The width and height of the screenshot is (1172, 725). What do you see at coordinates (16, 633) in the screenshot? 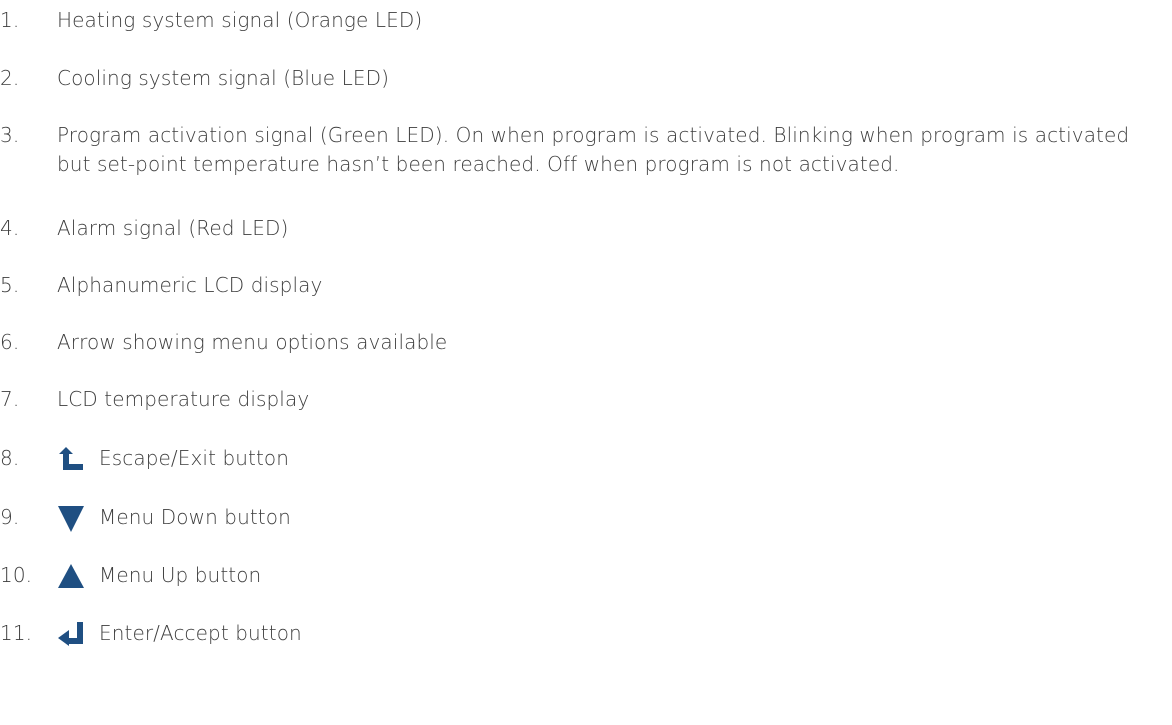
I see `item-number: 11.` at bounding box center [16, 633].